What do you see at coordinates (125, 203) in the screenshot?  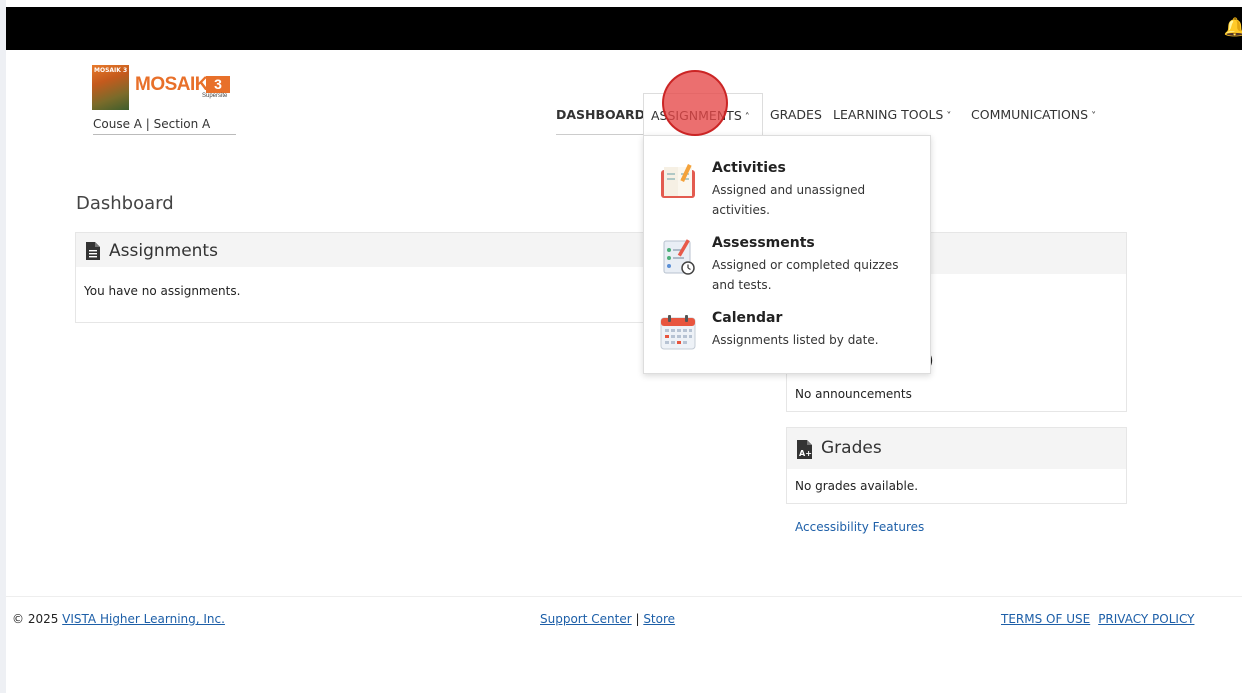 I see `page-title: Dashboard` at bounding box center [125, 203].